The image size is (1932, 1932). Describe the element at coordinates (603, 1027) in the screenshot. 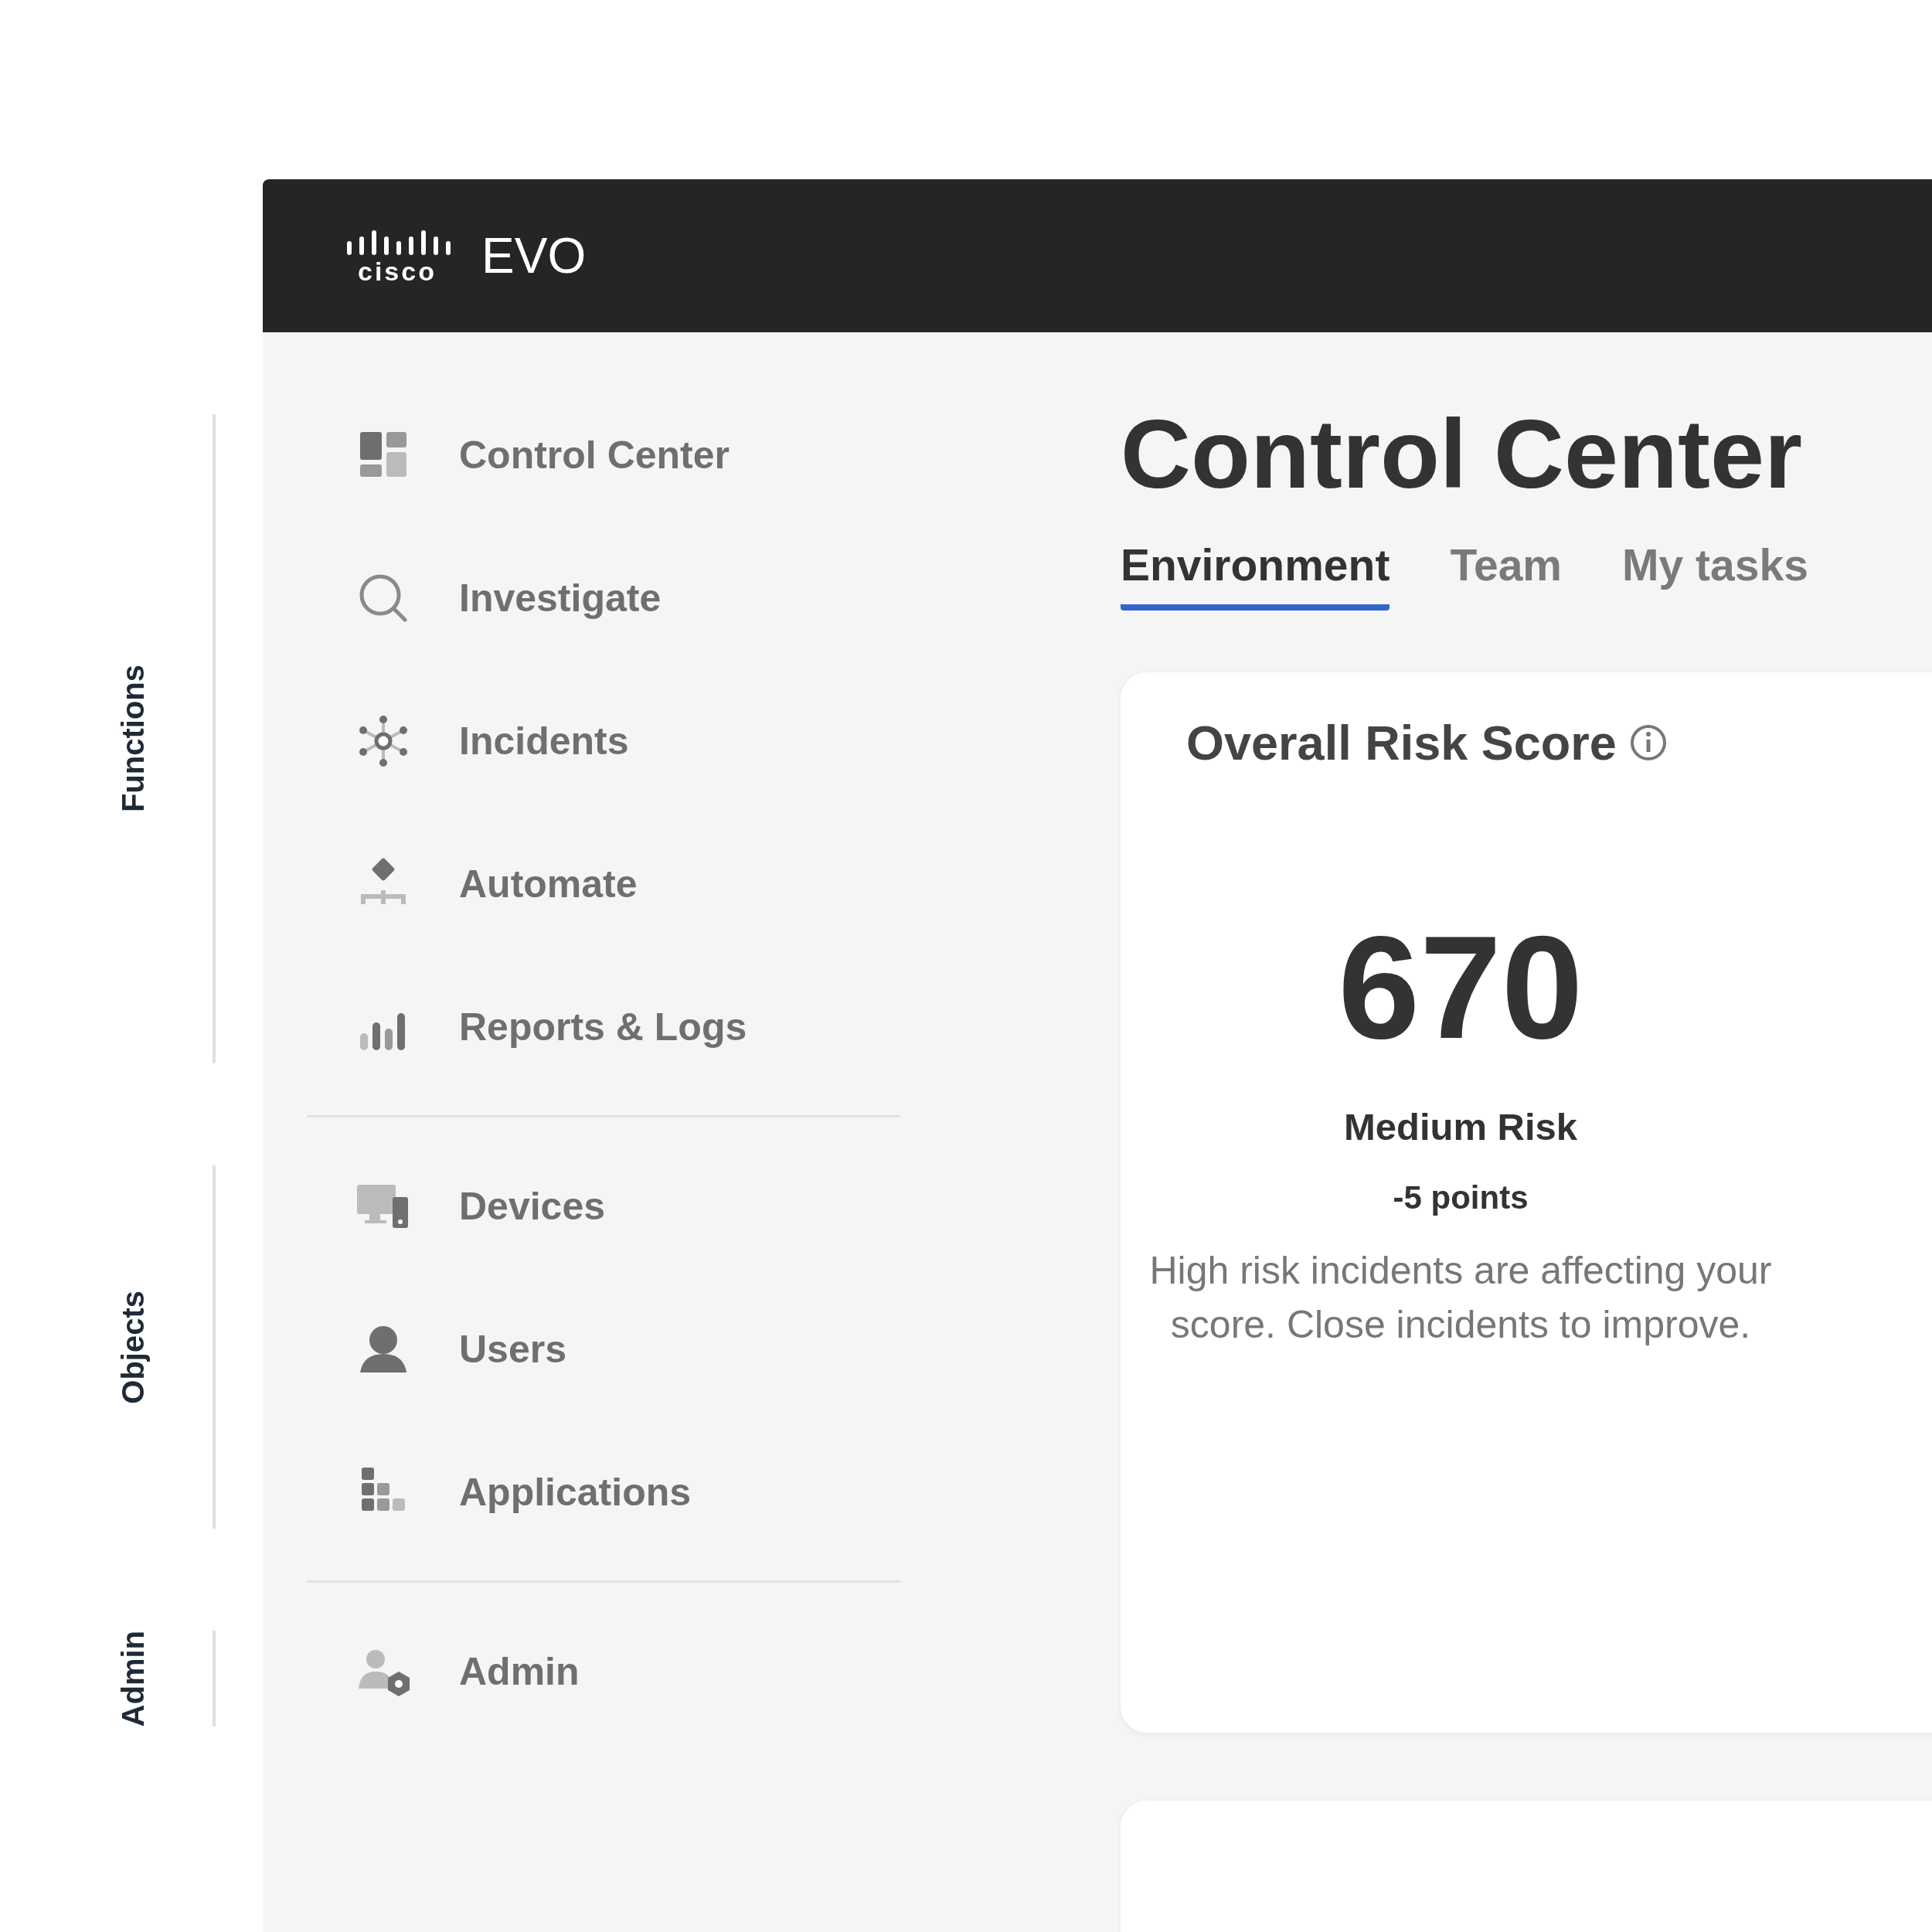

I see `nav-item: Reports & Logs` at that location.